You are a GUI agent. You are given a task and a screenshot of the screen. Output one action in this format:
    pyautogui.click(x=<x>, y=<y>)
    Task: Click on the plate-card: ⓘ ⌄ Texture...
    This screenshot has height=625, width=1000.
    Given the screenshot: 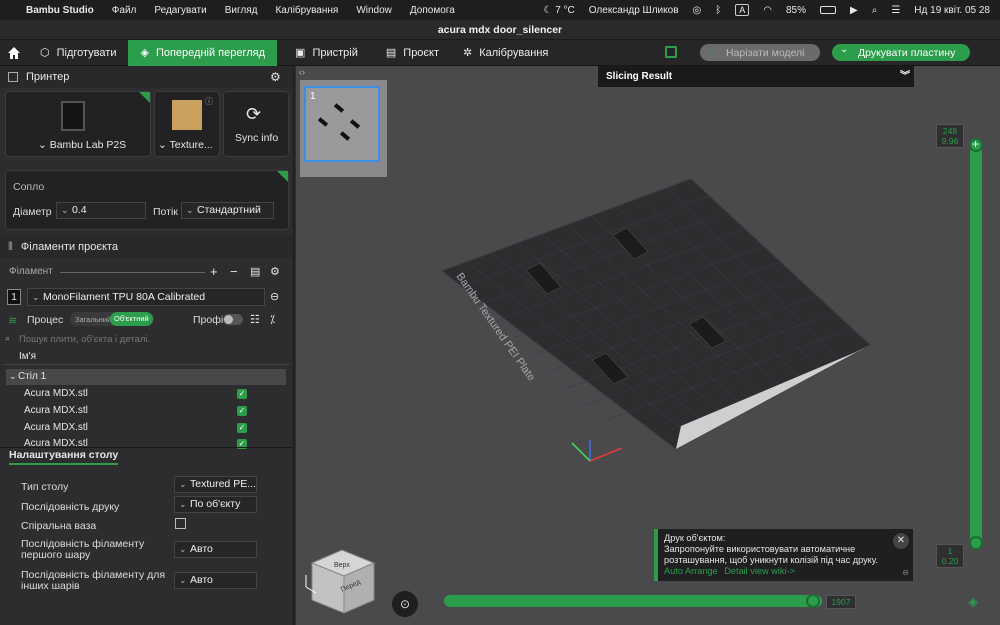 What is the action you would take?
    pyautogui.click(x=187, y=124)
    